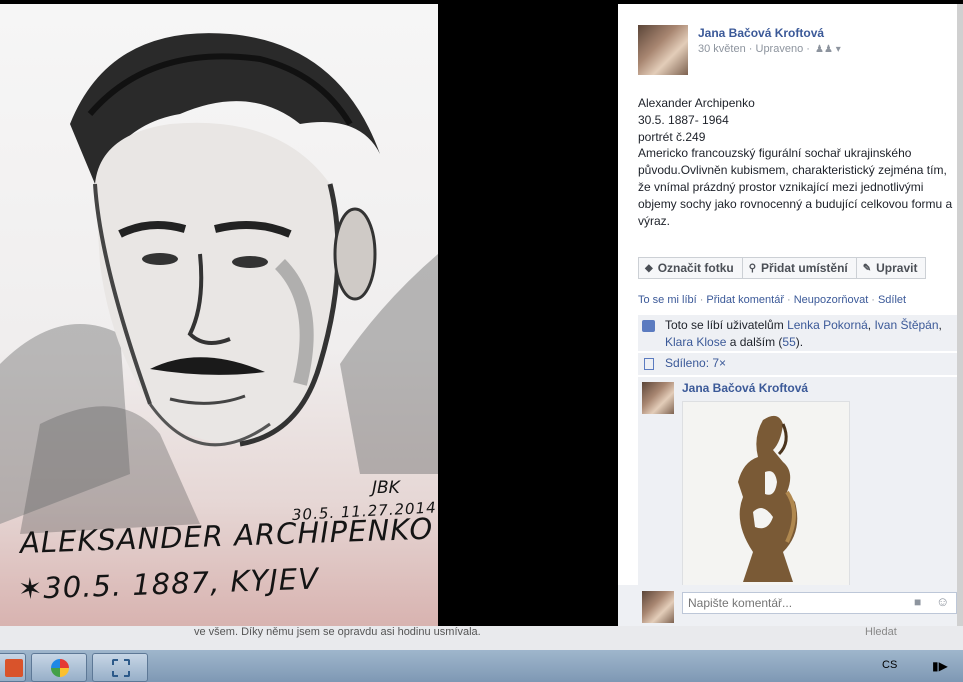 Image resolution: width=963 pixels, height=682 pixels. Describe the element at coordinates (960, 315) in the screenshot. I see `scrollbar` at that location.